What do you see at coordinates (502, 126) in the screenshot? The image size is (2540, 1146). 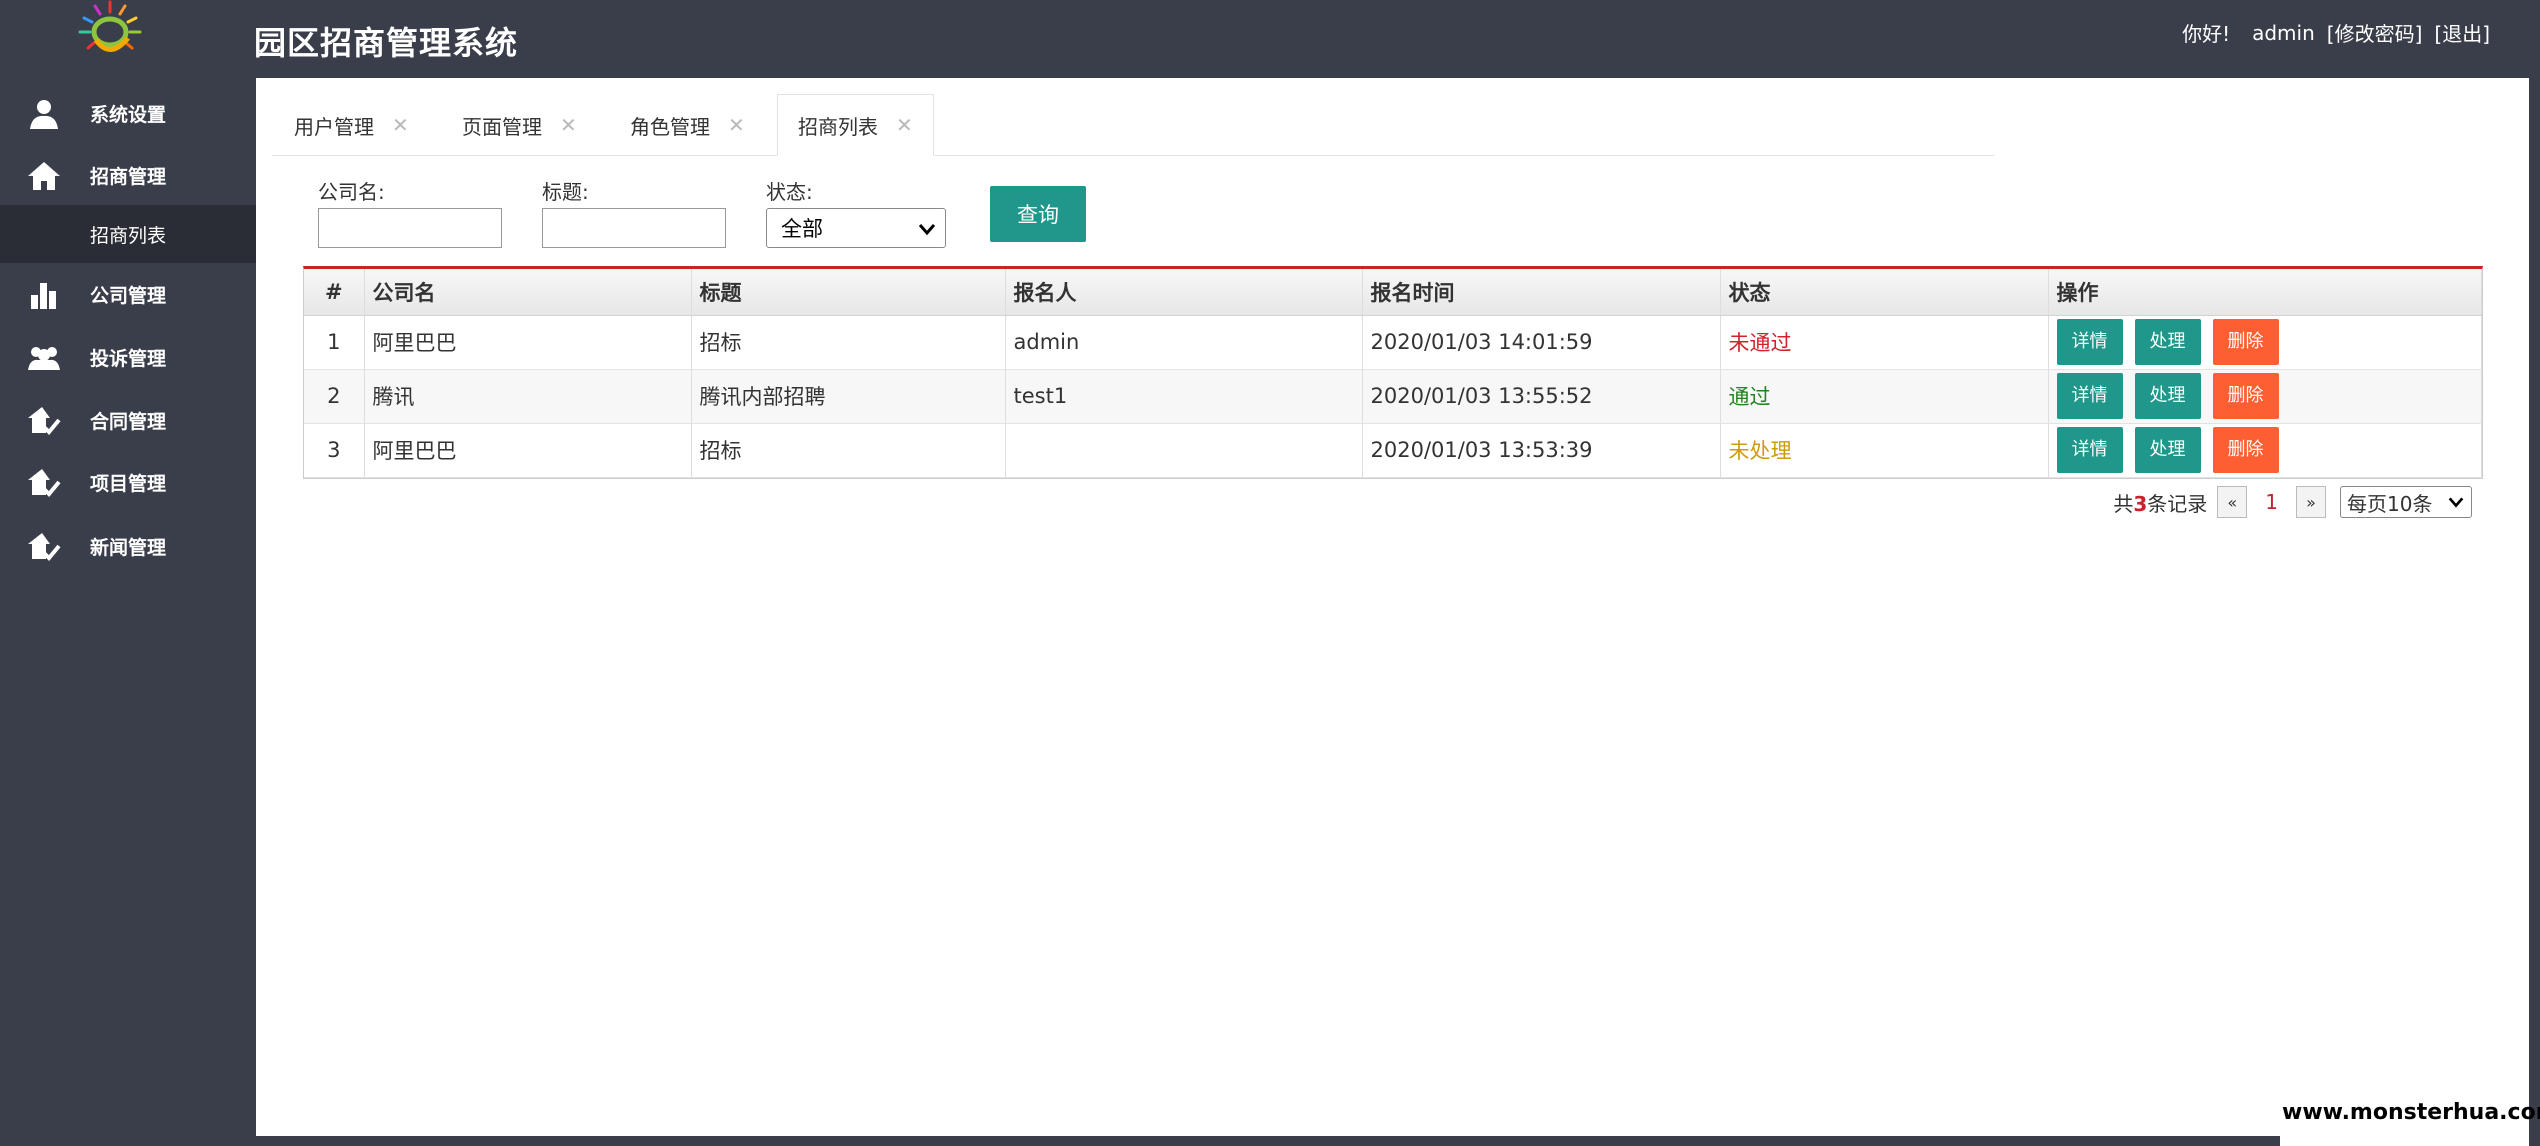 I see `tab-label: 页面管理` at bounding box center [502, 126].